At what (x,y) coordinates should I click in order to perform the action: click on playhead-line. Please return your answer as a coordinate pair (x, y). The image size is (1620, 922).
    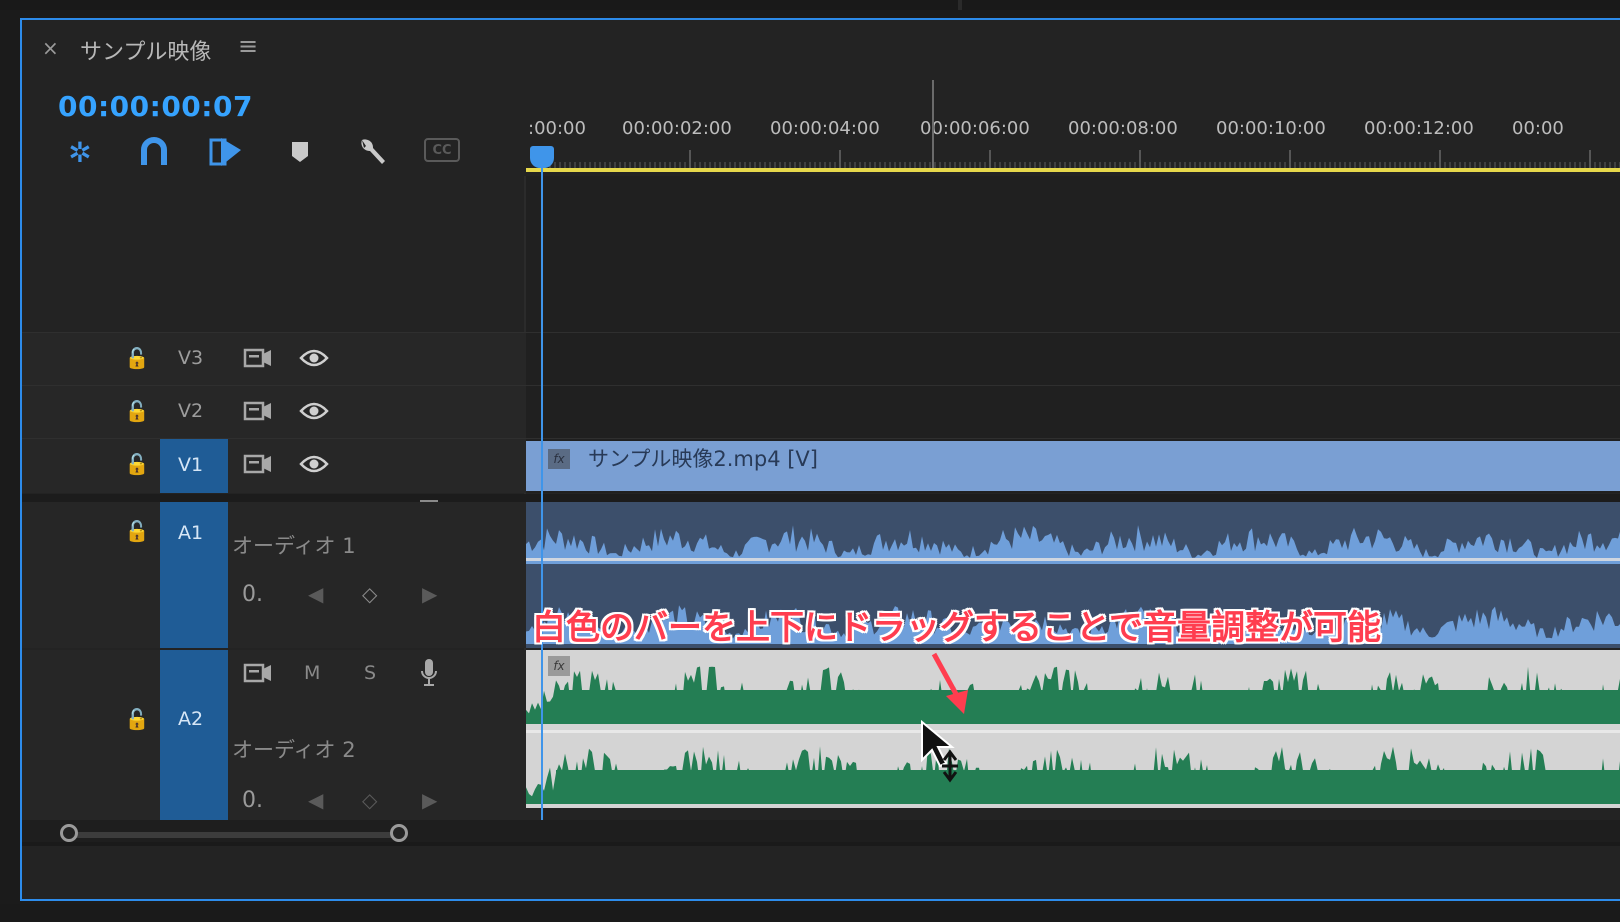
    Looking at the image, I should click on (542, 495).